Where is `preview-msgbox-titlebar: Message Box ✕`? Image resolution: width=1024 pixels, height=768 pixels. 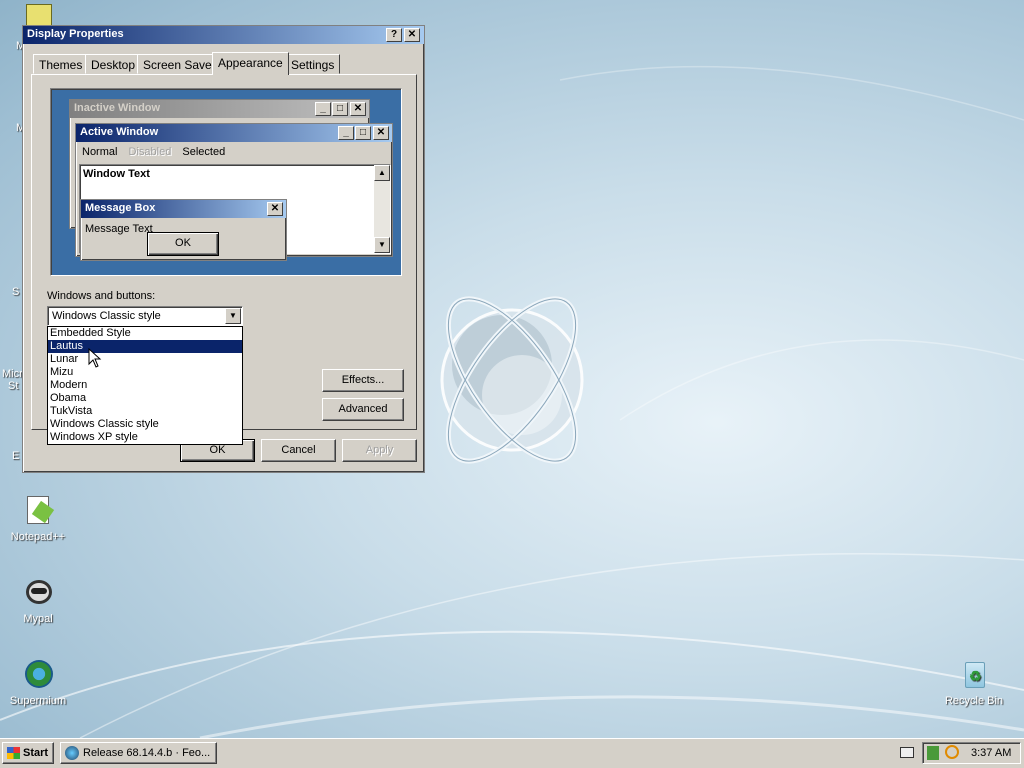
preview-msgbox-titlebar: Message Box ✕ is located at coordinates (183, 209).